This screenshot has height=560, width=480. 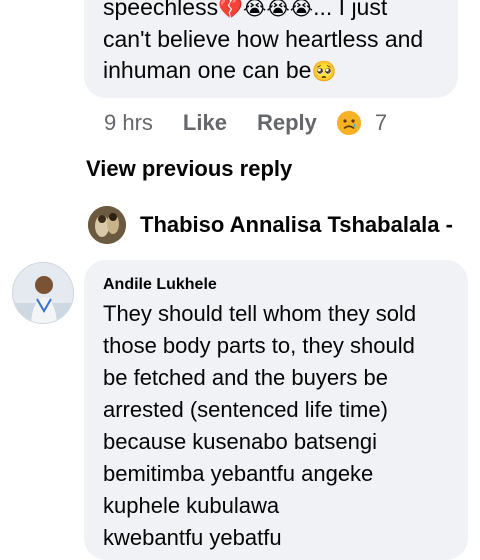 What do you see at coordinates (189, 169) in the screenshot?
I see `view-previous-reply-link: View previous reply` at bounding box center [189, 169].